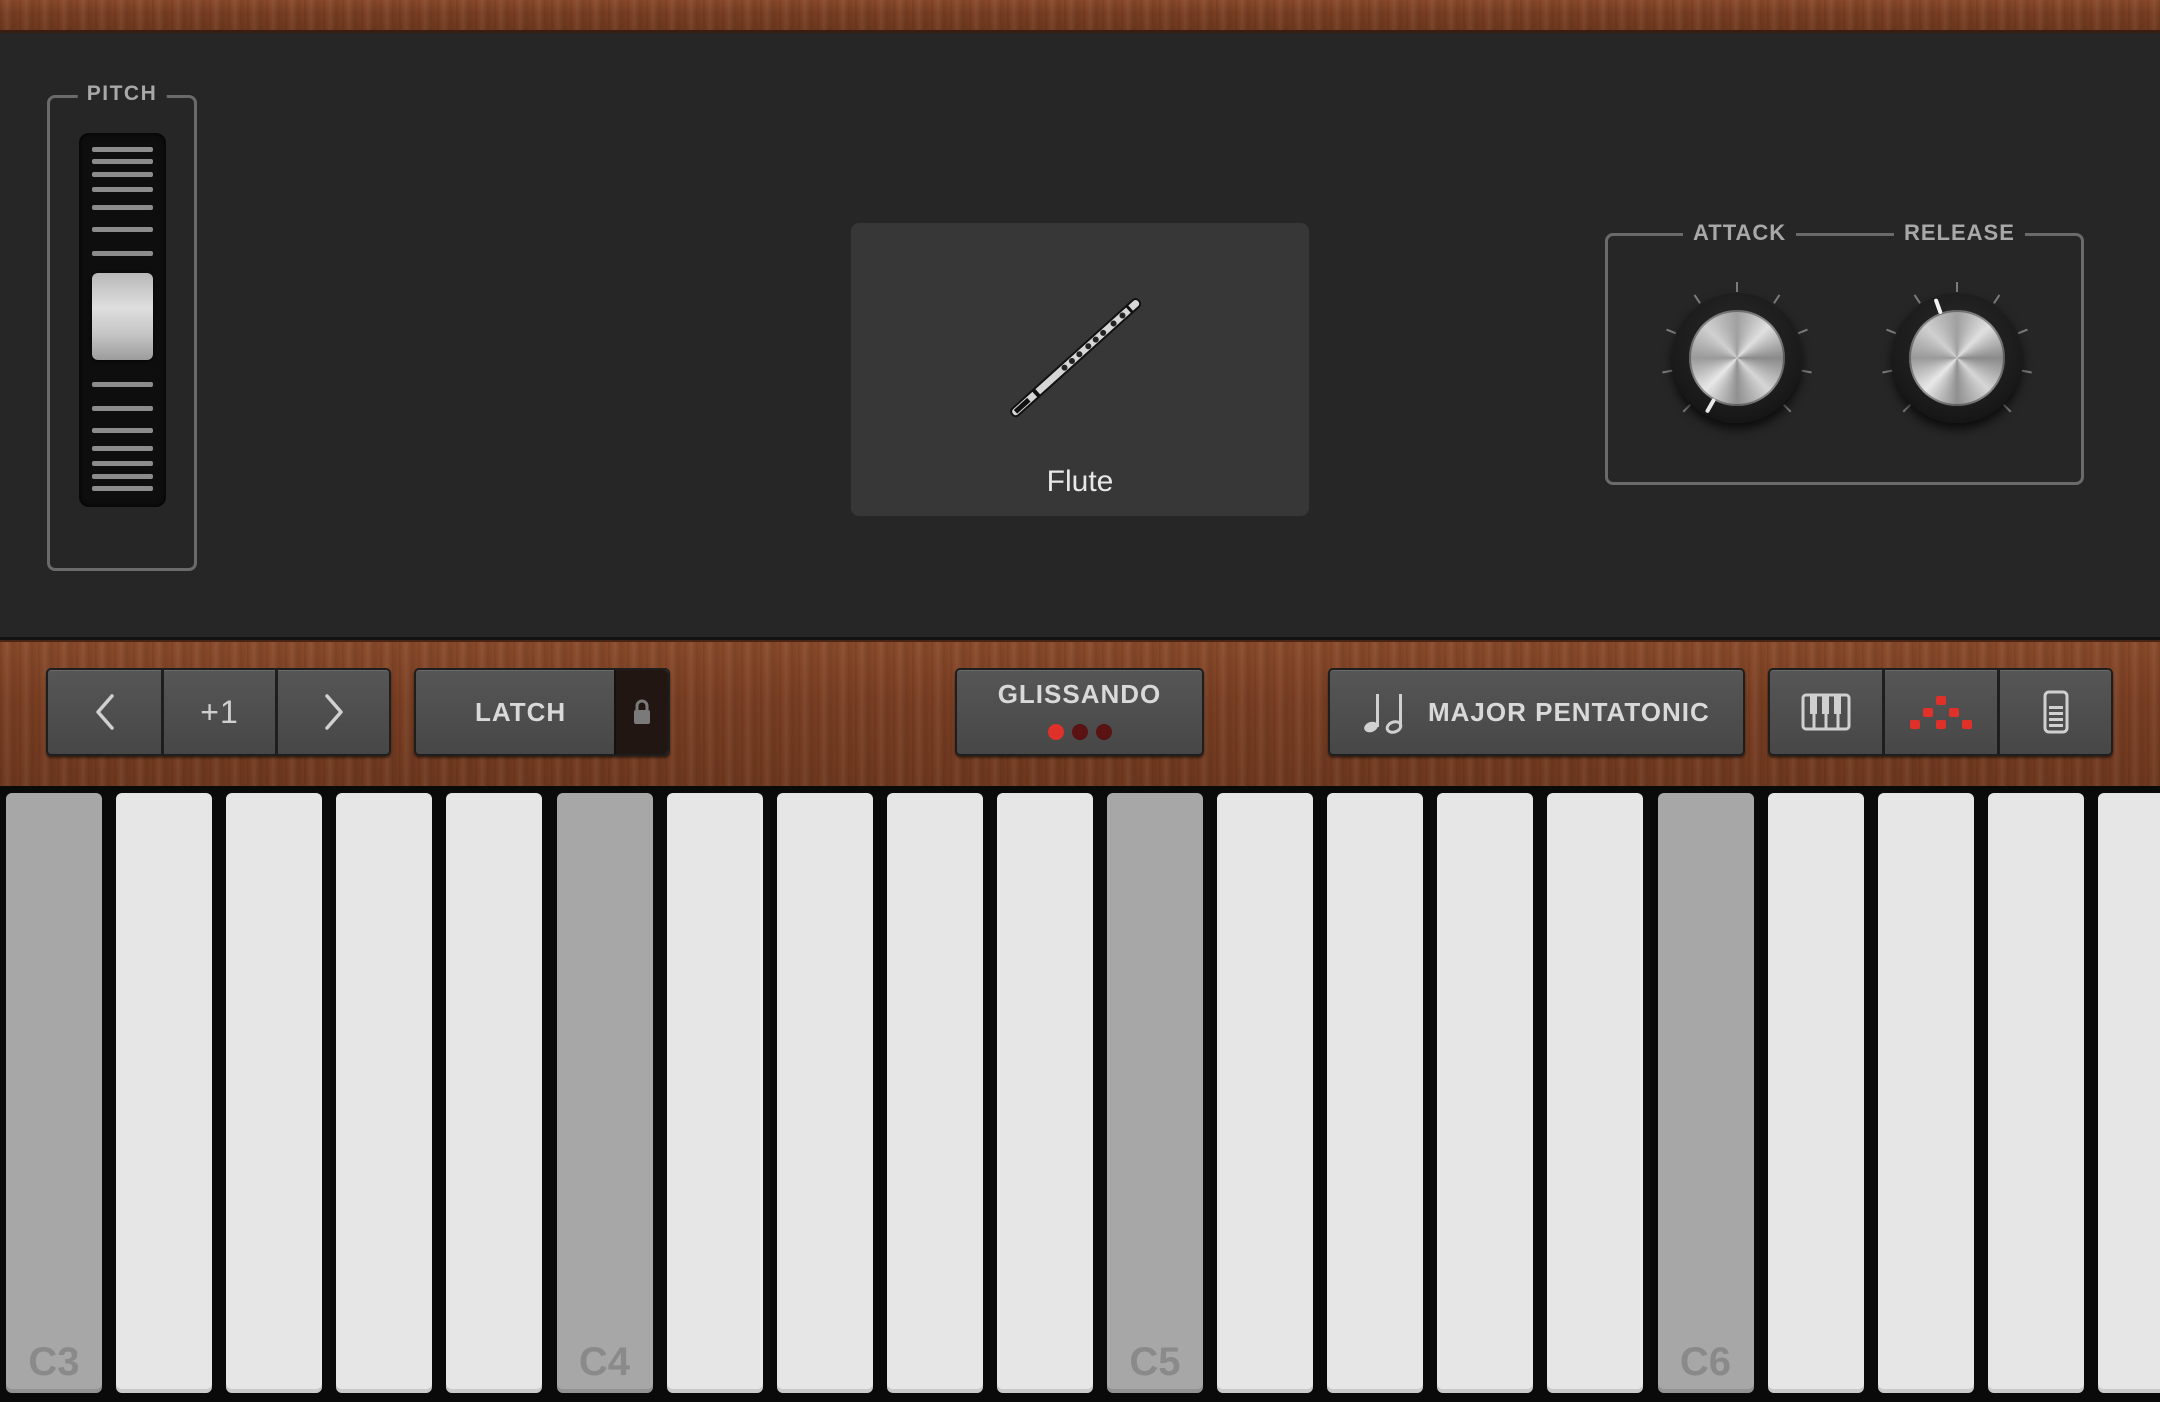 The image size is (2160, 1402). I want to click on note-key: C6, so click(1705, 1093).